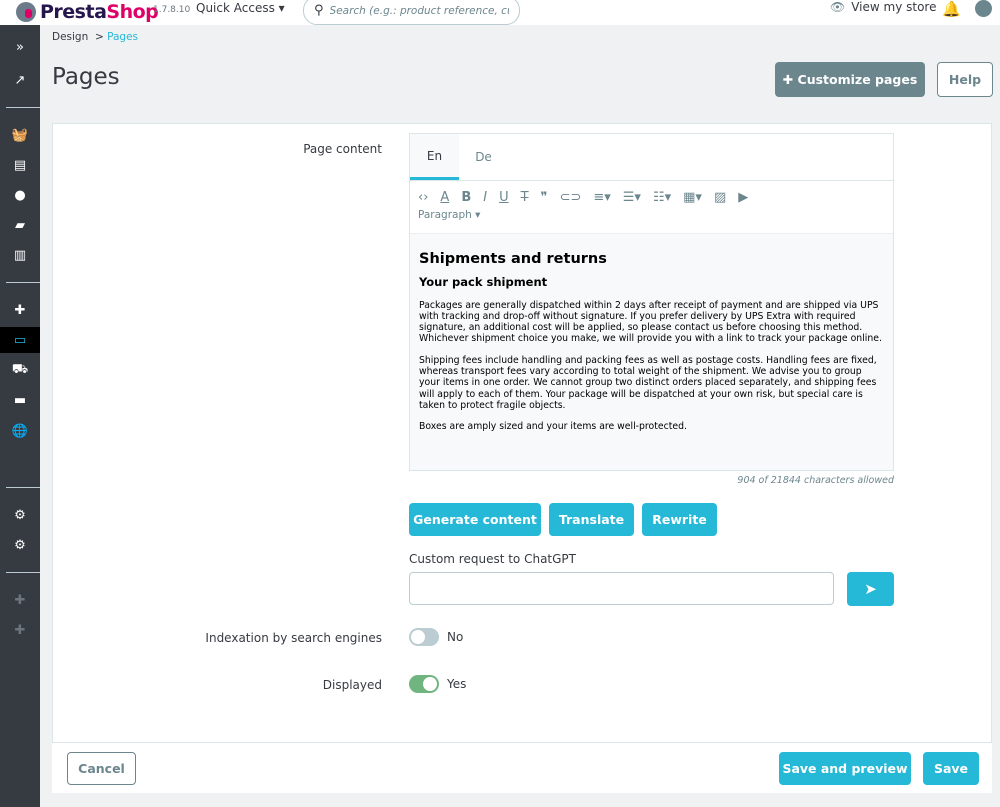 This screenshot has height=807, width=1000. Describe the element at coordinates (965, 79) in the screenshot. I see `help-button: Help` at that location.